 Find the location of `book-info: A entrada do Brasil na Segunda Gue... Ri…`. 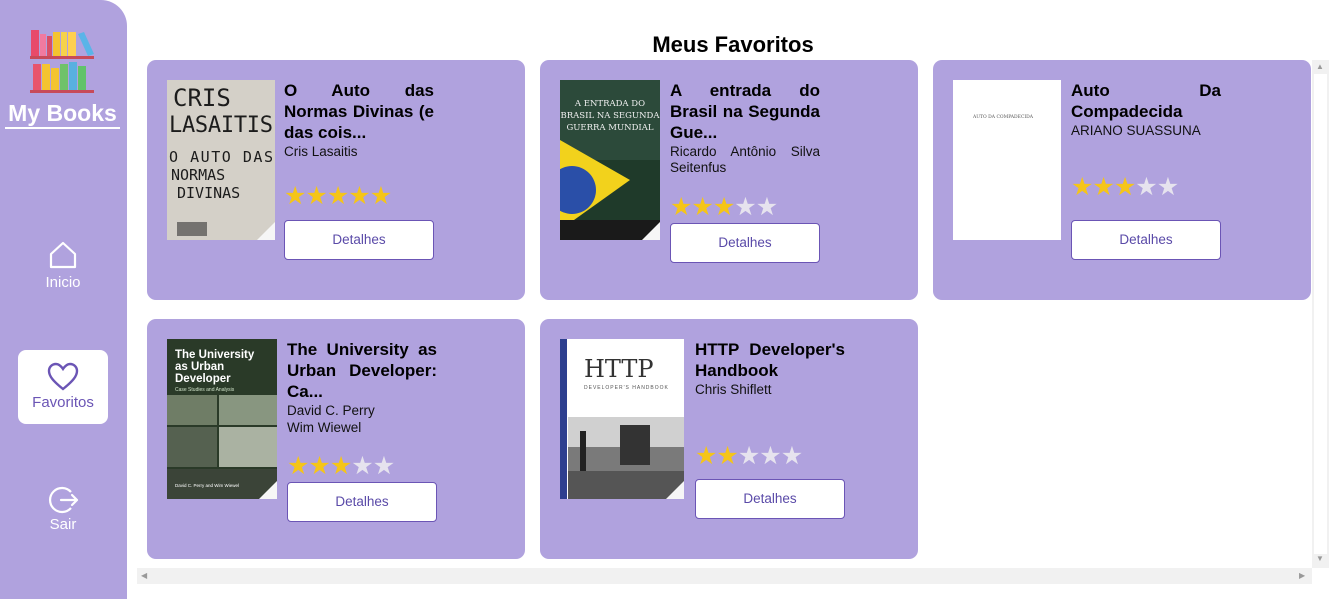

book-info: A entrada do Brasil na Segunda Gue... Ri… is located at coordinates (745, 128).